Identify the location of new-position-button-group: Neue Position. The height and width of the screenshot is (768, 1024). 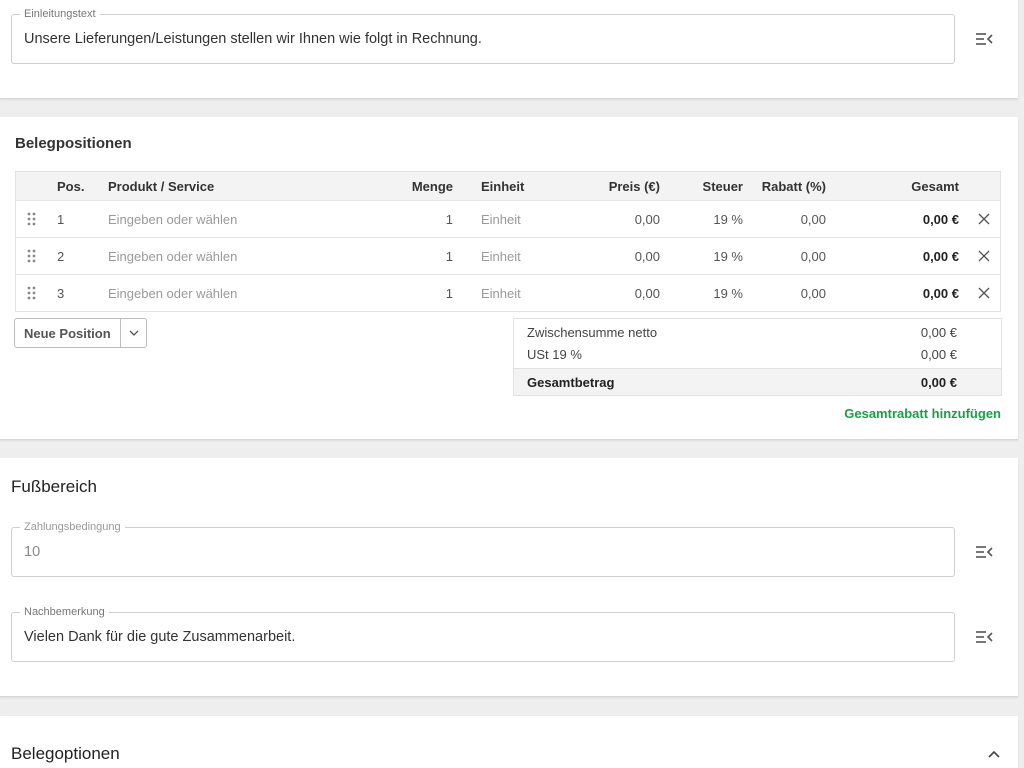
(80, 333).